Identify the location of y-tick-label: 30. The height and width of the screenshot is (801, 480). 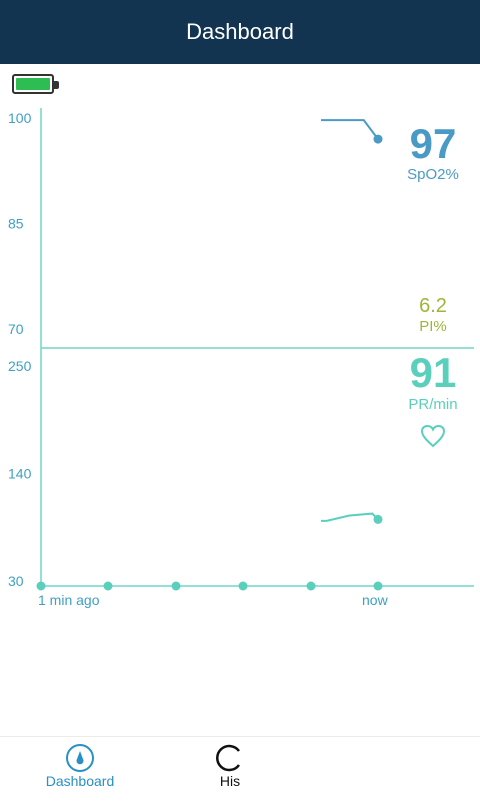
(16, 581).